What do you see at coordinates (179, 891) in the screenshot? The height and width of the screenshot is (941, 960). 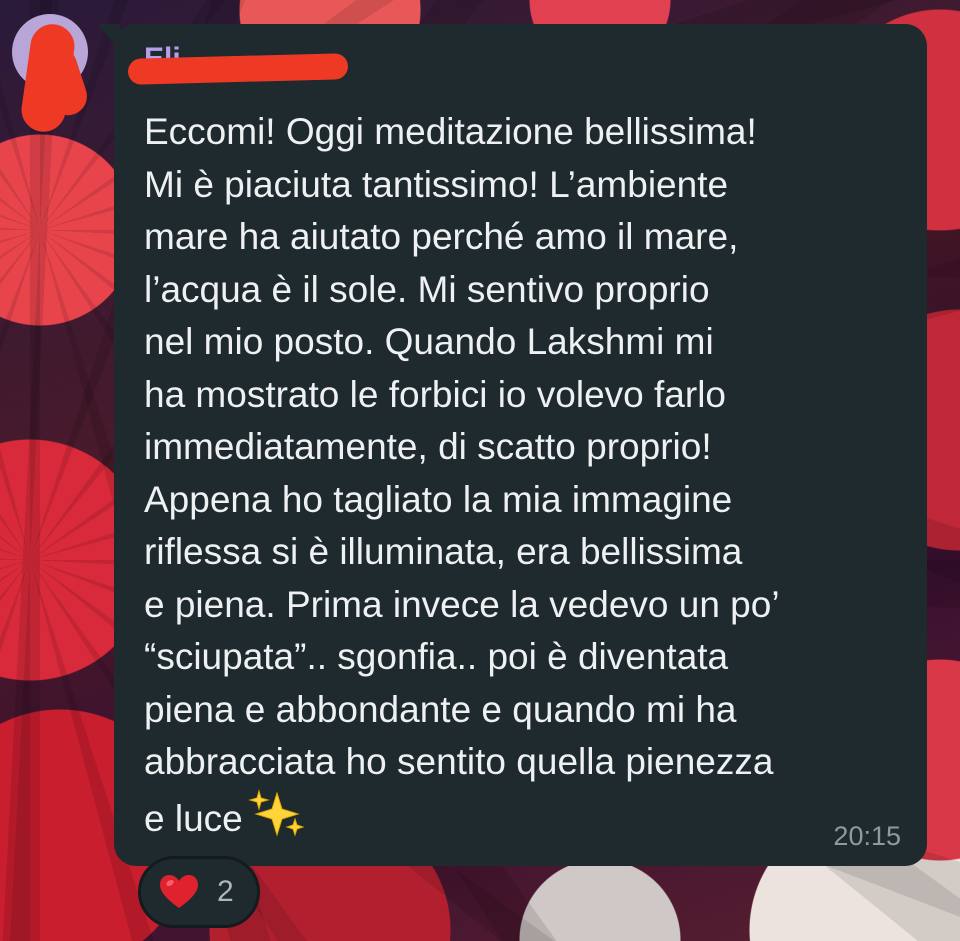 I see `heart-icon` at bounding box center [179, 891].